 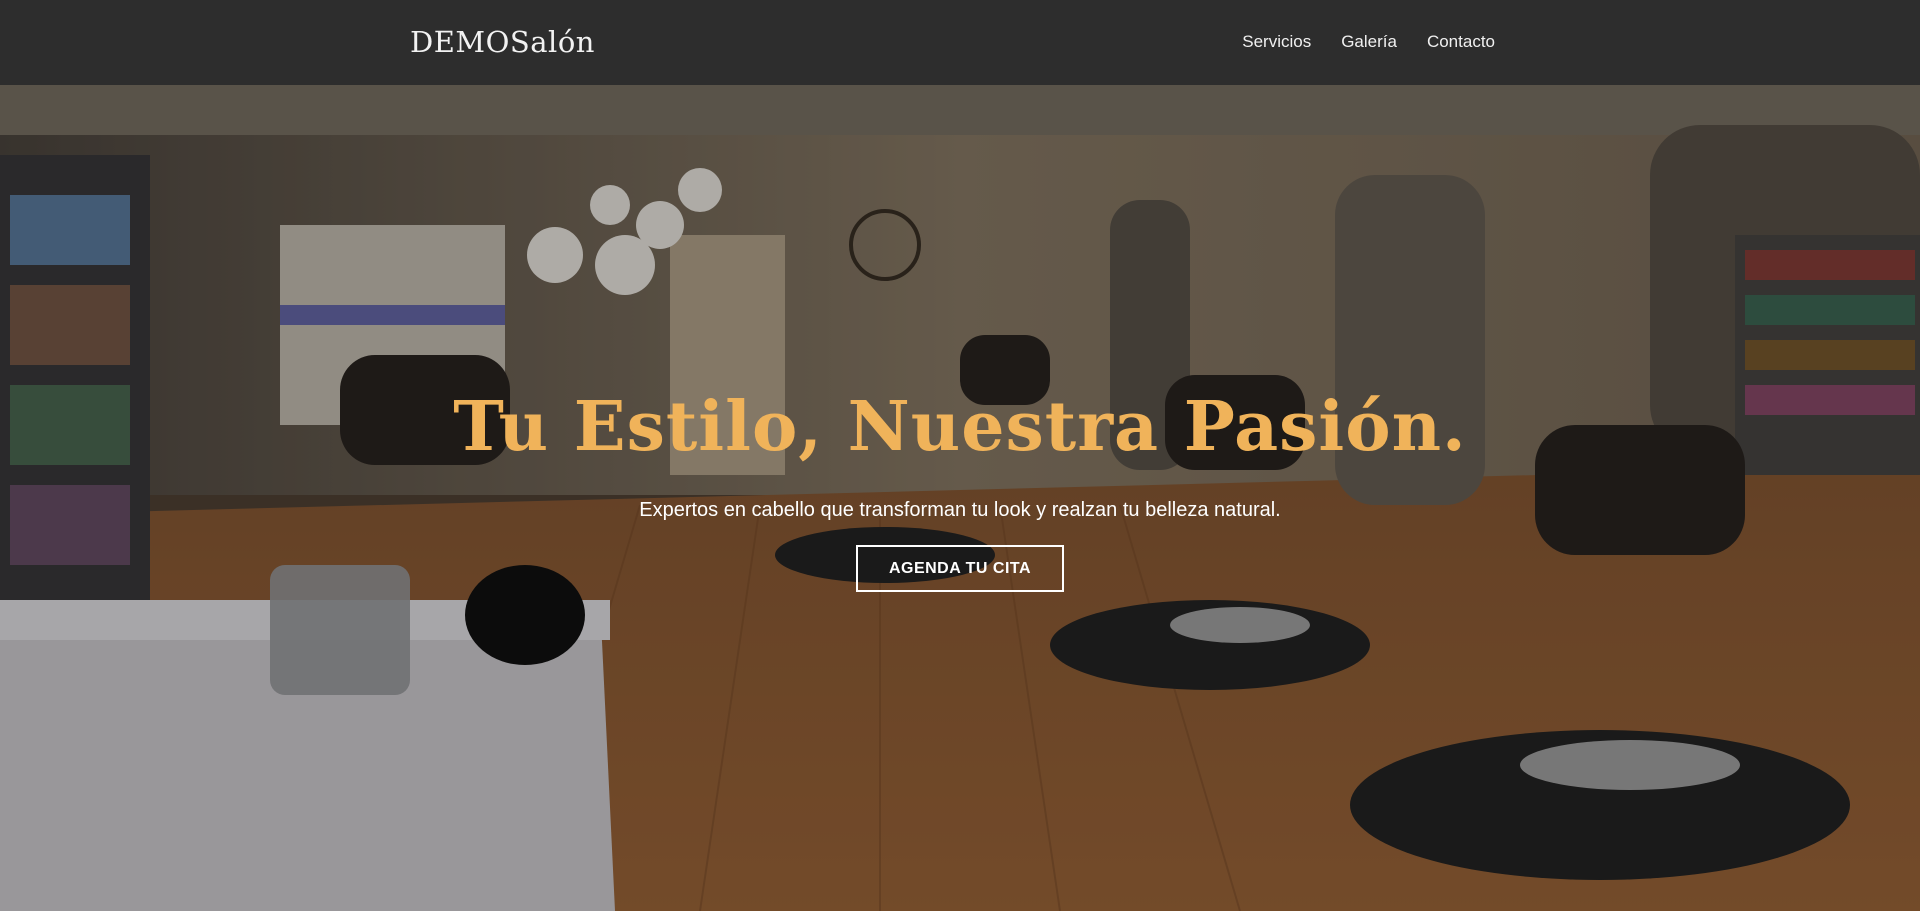 I want to click on book-appointment-button: AGENDA TU CITA, so click(x=960, y=568).